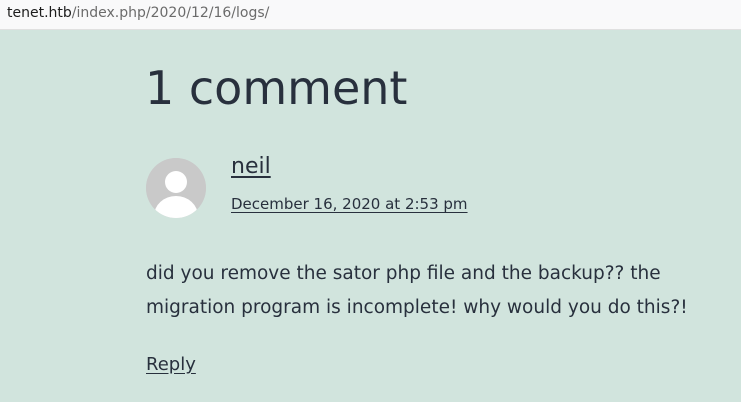  Describe the element at coordinates (170, 13) in the screenshot. I see `url-path: /index.php/2020/12/16/logs/` at that location.